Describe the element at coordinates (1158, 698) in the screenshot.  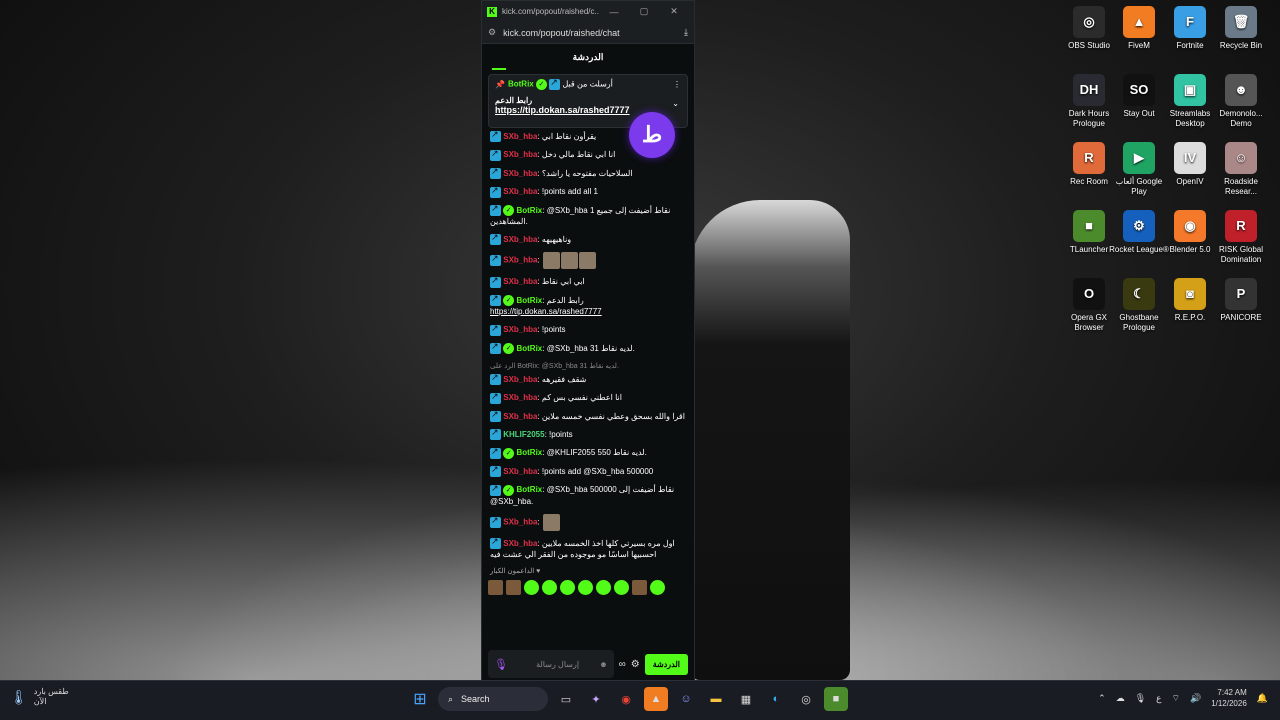
I see `language-indicator: ع` at that location.